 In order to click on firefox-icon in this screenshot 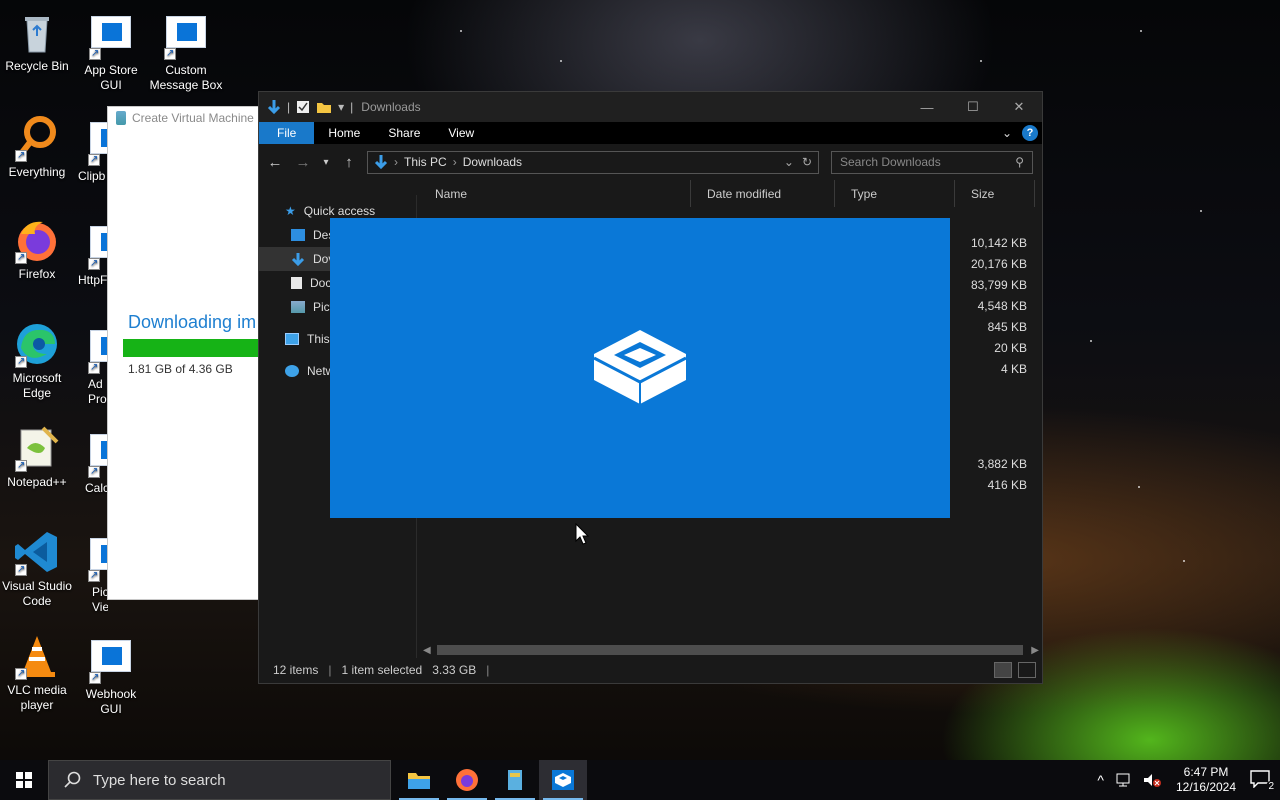, I will do `click(37, 240)`.